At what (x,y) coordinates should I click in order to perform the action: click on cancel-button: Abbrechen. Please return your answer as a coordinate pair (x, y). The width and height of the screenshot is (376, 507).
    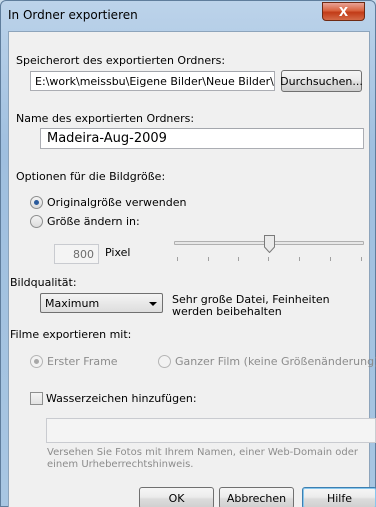
    Looking at the image, I should click on (256, 497).